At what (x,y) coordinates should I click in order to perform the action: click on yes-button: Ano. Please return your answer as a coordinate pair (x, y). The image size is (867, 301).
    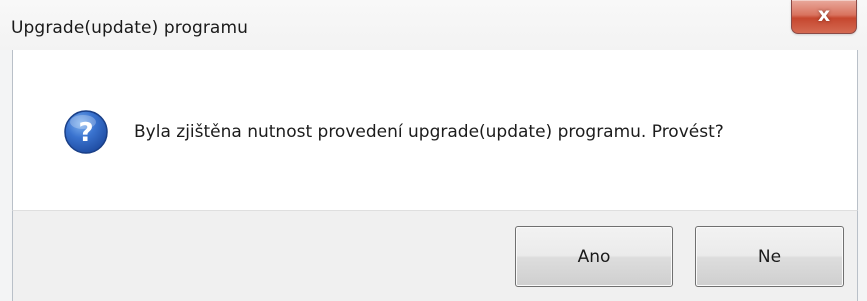
    Looking at the image, I should click on (594, 256).